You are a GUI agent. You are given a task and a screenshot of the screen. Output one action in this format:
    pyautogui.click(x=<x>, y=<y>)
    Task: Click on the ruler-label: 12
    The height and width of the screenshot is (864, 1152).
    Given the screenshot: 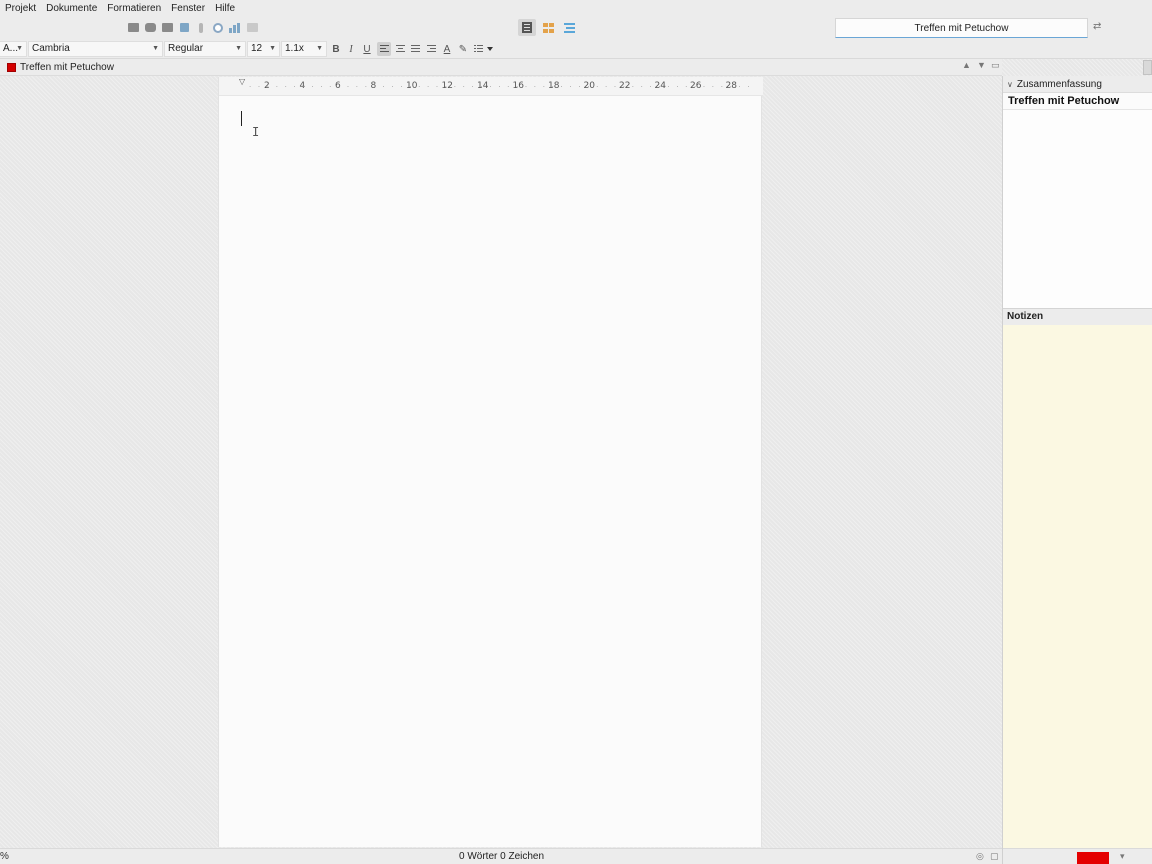 What is the action you would take?
    pyautogui.click(x=447, y=86)
    